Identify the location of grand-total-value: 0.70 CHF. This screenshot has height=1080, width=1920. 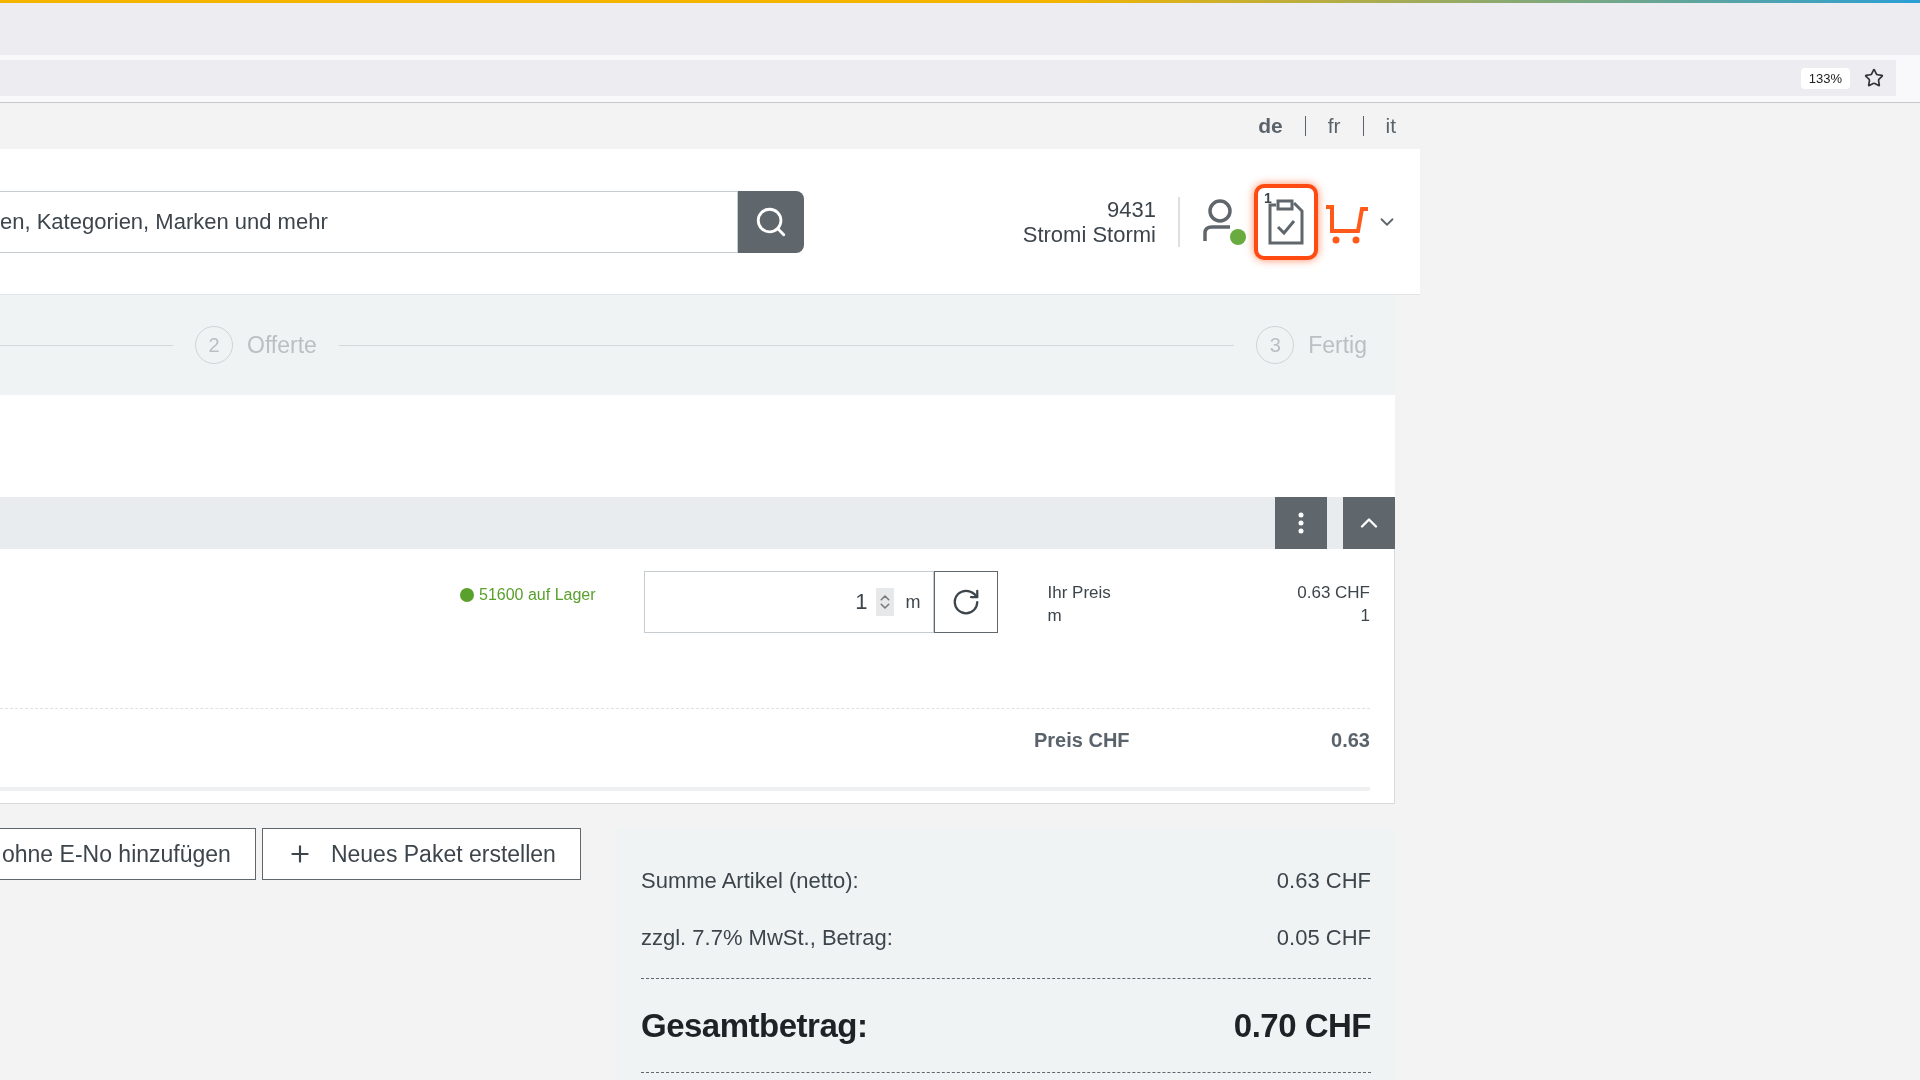
(1302, 1025).